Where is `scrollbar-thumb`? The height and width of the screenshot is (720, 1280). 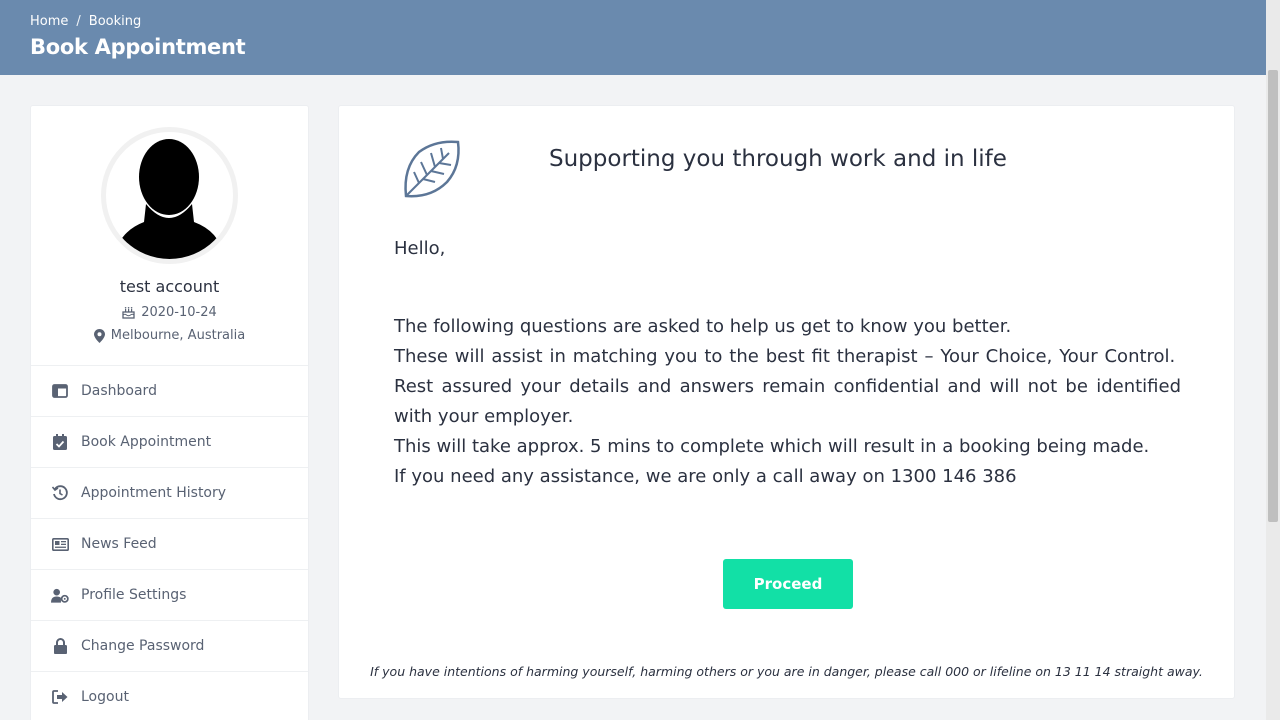 scrollbar-thumb is located at coordinates (1273, 296).